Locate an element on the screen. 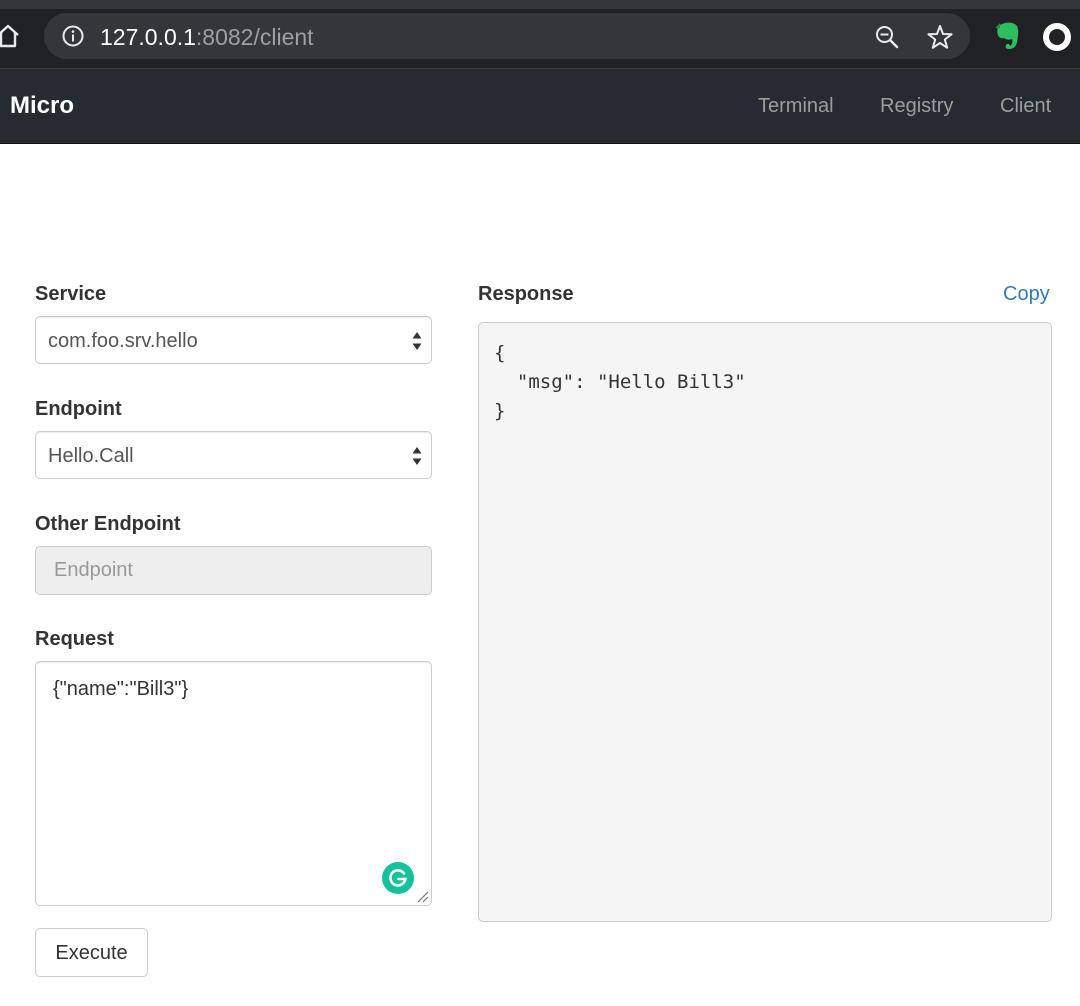 Image resolution: width=1080 pixels, height=1006 pixels. service-selected-value: com.foo.srv.hello is located at coordinates (123, 341).